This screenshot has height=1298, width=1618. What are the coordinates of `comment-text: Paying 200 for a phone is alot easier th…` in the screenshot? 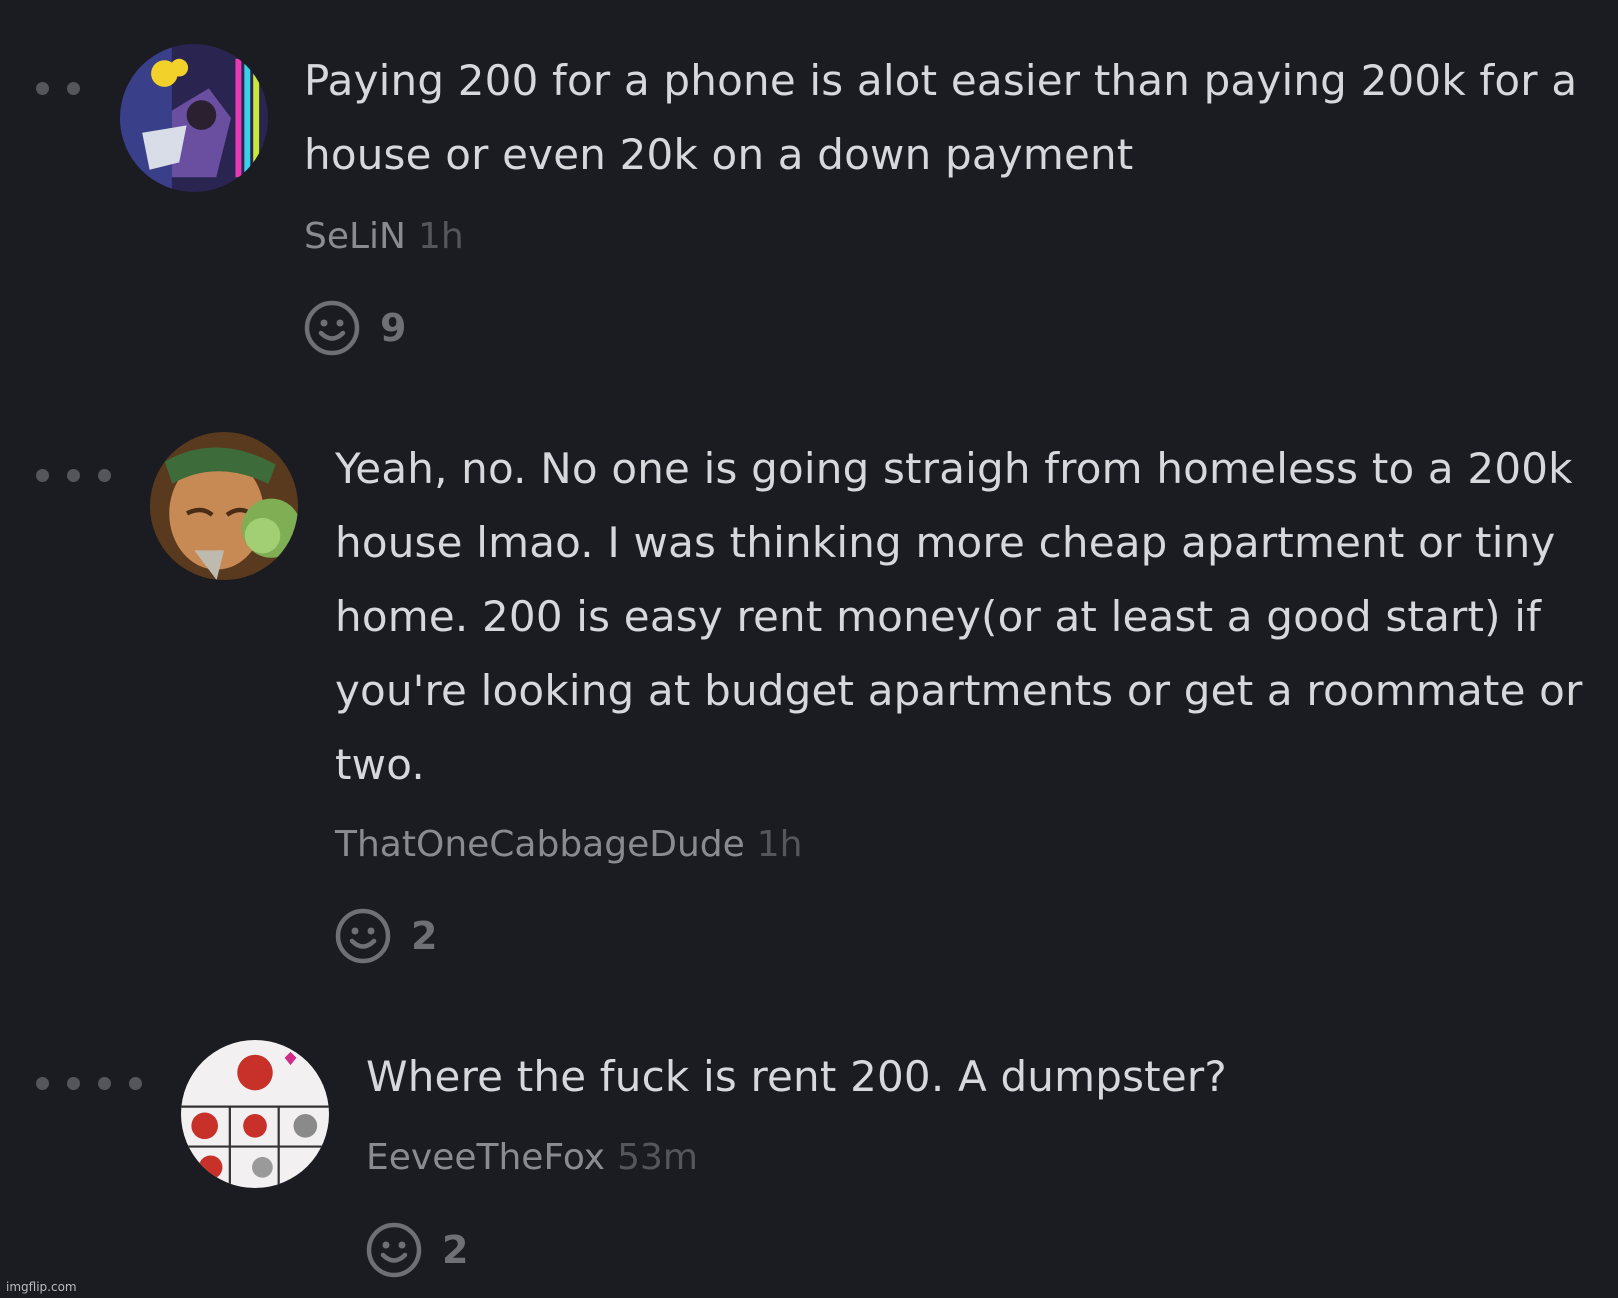 It's located at (941, 117).